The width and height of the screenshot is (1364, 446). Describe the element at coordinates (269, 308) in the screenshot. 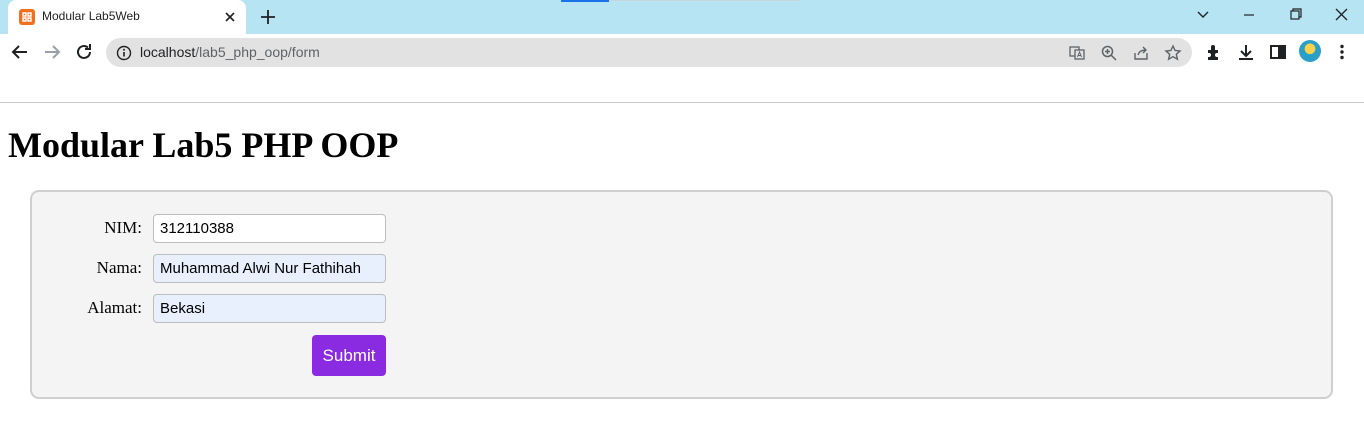

I see `alamat-input` at that location.